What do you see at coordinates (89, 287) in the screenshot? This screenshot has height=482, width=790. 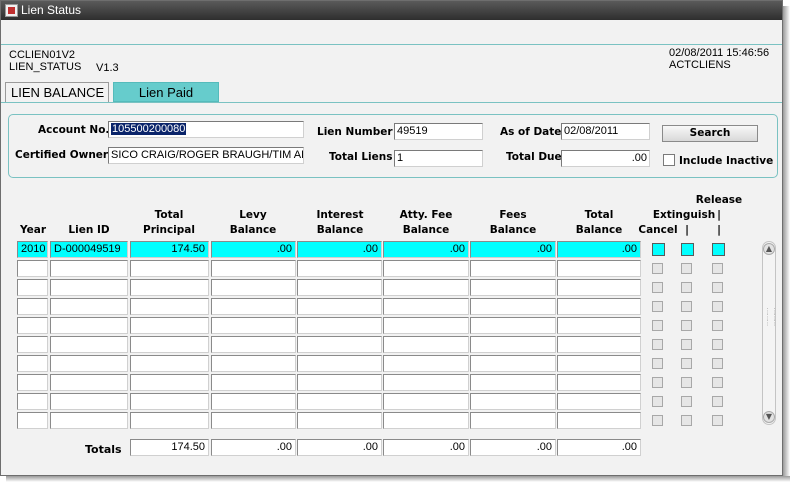 I see `row-3-lien-id` at bounding box center [89, 287].